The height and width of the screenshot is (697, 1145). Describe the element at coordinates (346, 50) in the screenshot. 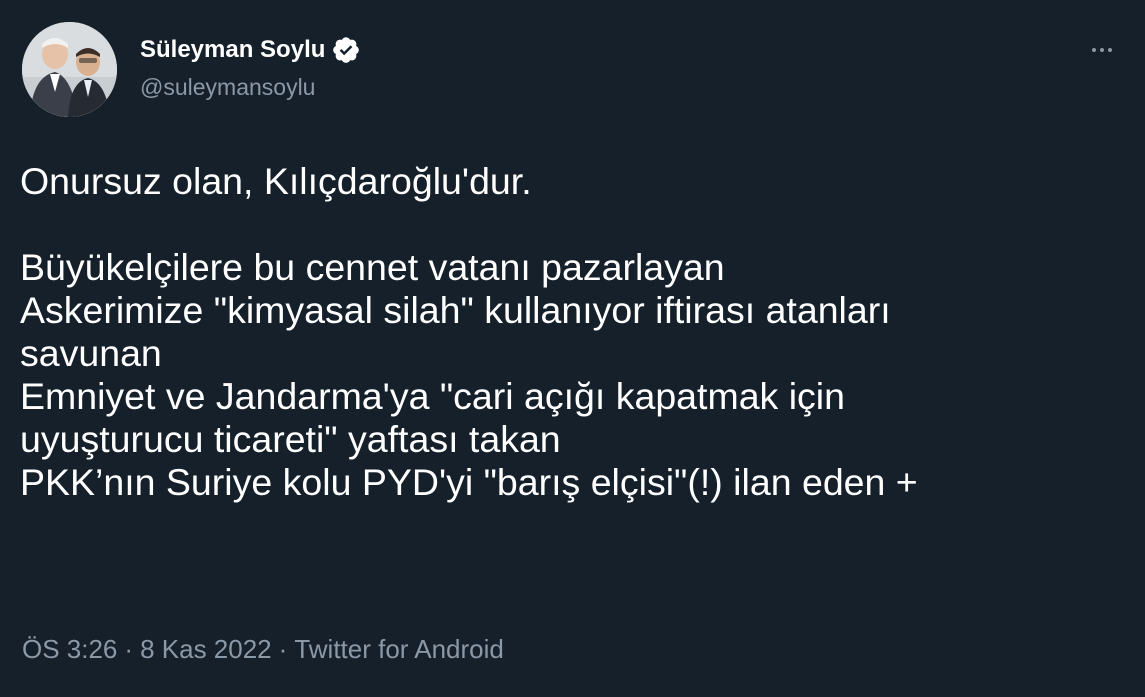

I see `verified-badge-icon` at that location.